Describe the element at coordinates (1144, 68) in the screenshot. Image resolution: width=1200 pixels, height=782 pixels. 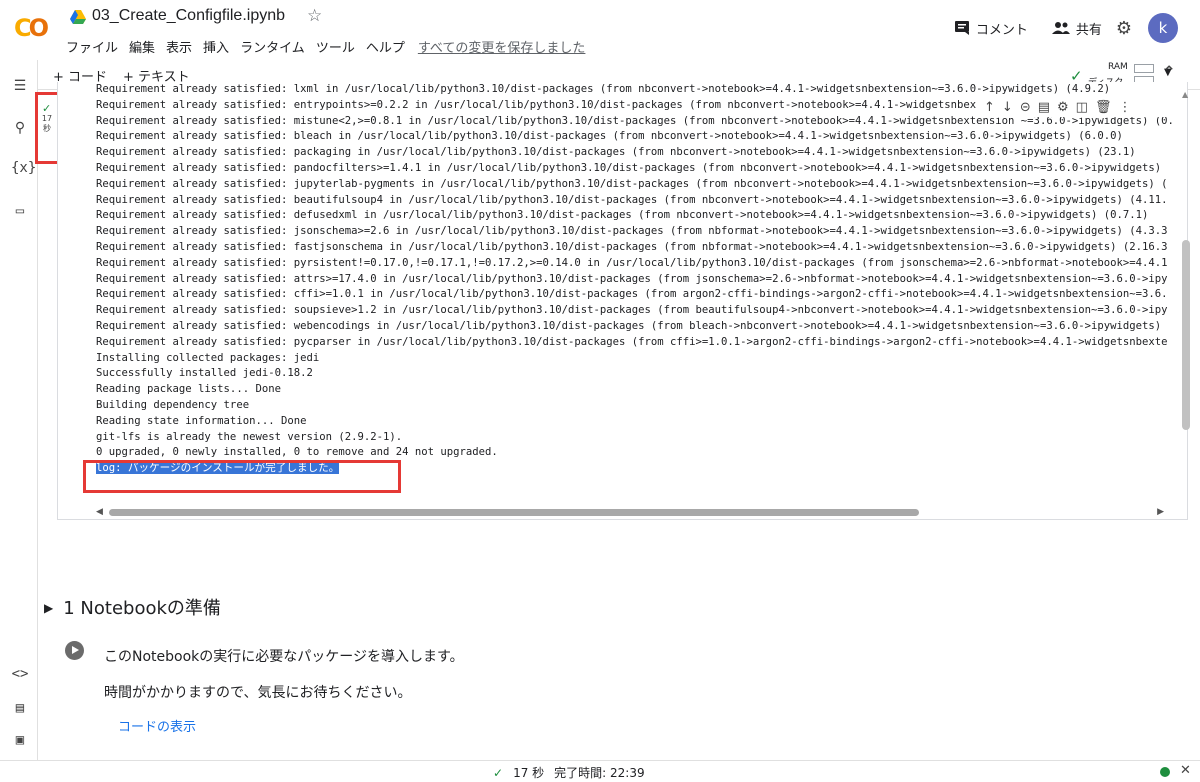
I see `ram-bar` at that location.